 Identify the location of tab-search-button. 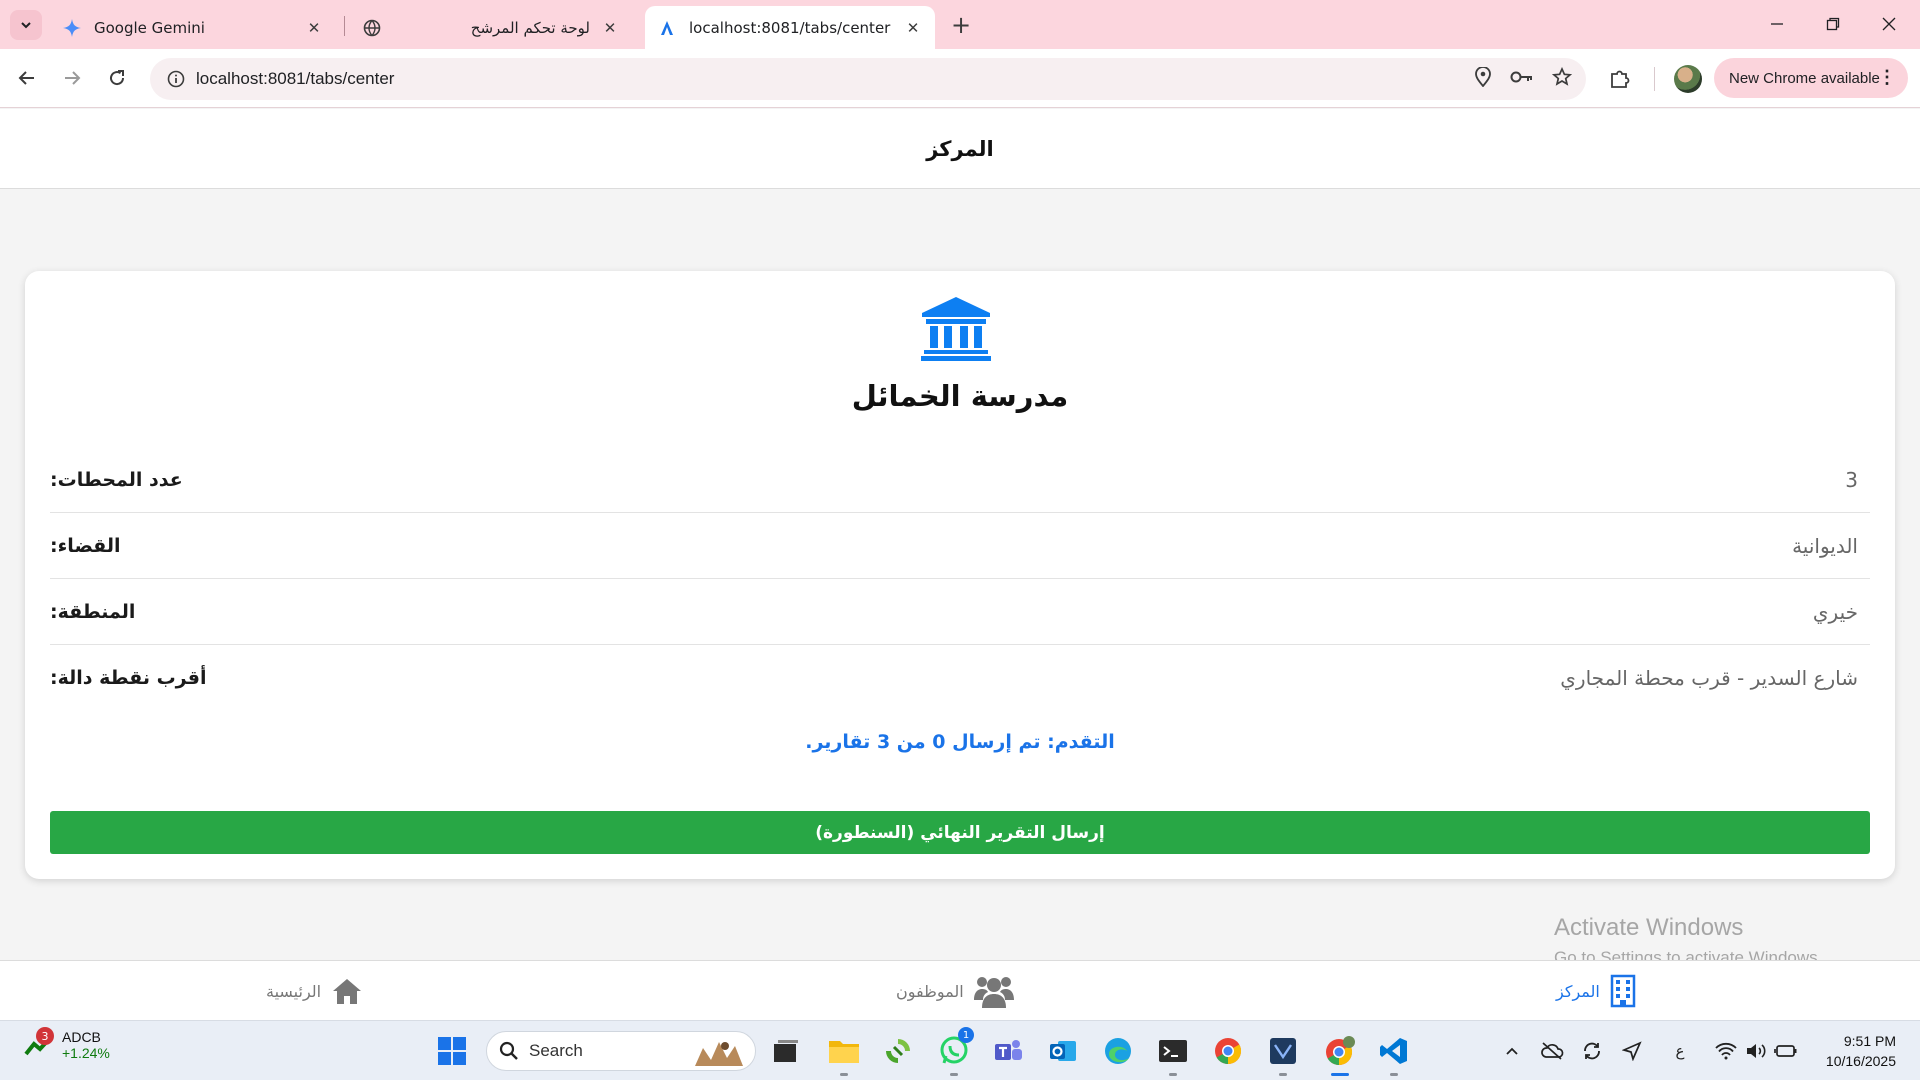
(26, 25).